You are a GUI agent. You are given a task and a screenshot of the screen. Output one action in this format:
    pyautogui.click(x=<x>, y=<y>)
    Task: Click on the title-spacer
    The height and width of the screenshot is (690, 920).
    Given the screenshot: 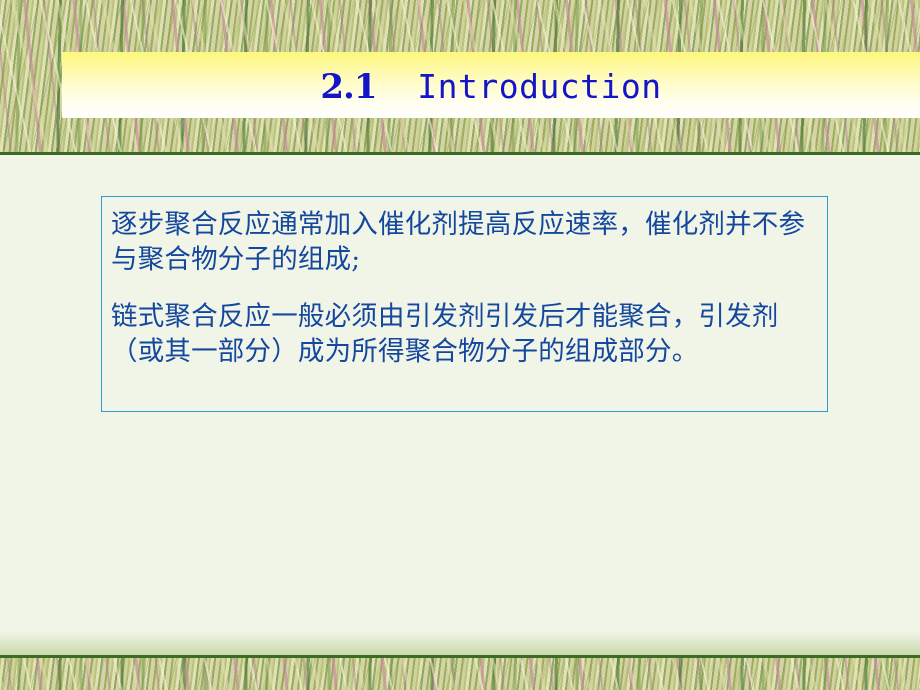 What is the action you would take?
    pyautogui.click(x=396, y=86)
    